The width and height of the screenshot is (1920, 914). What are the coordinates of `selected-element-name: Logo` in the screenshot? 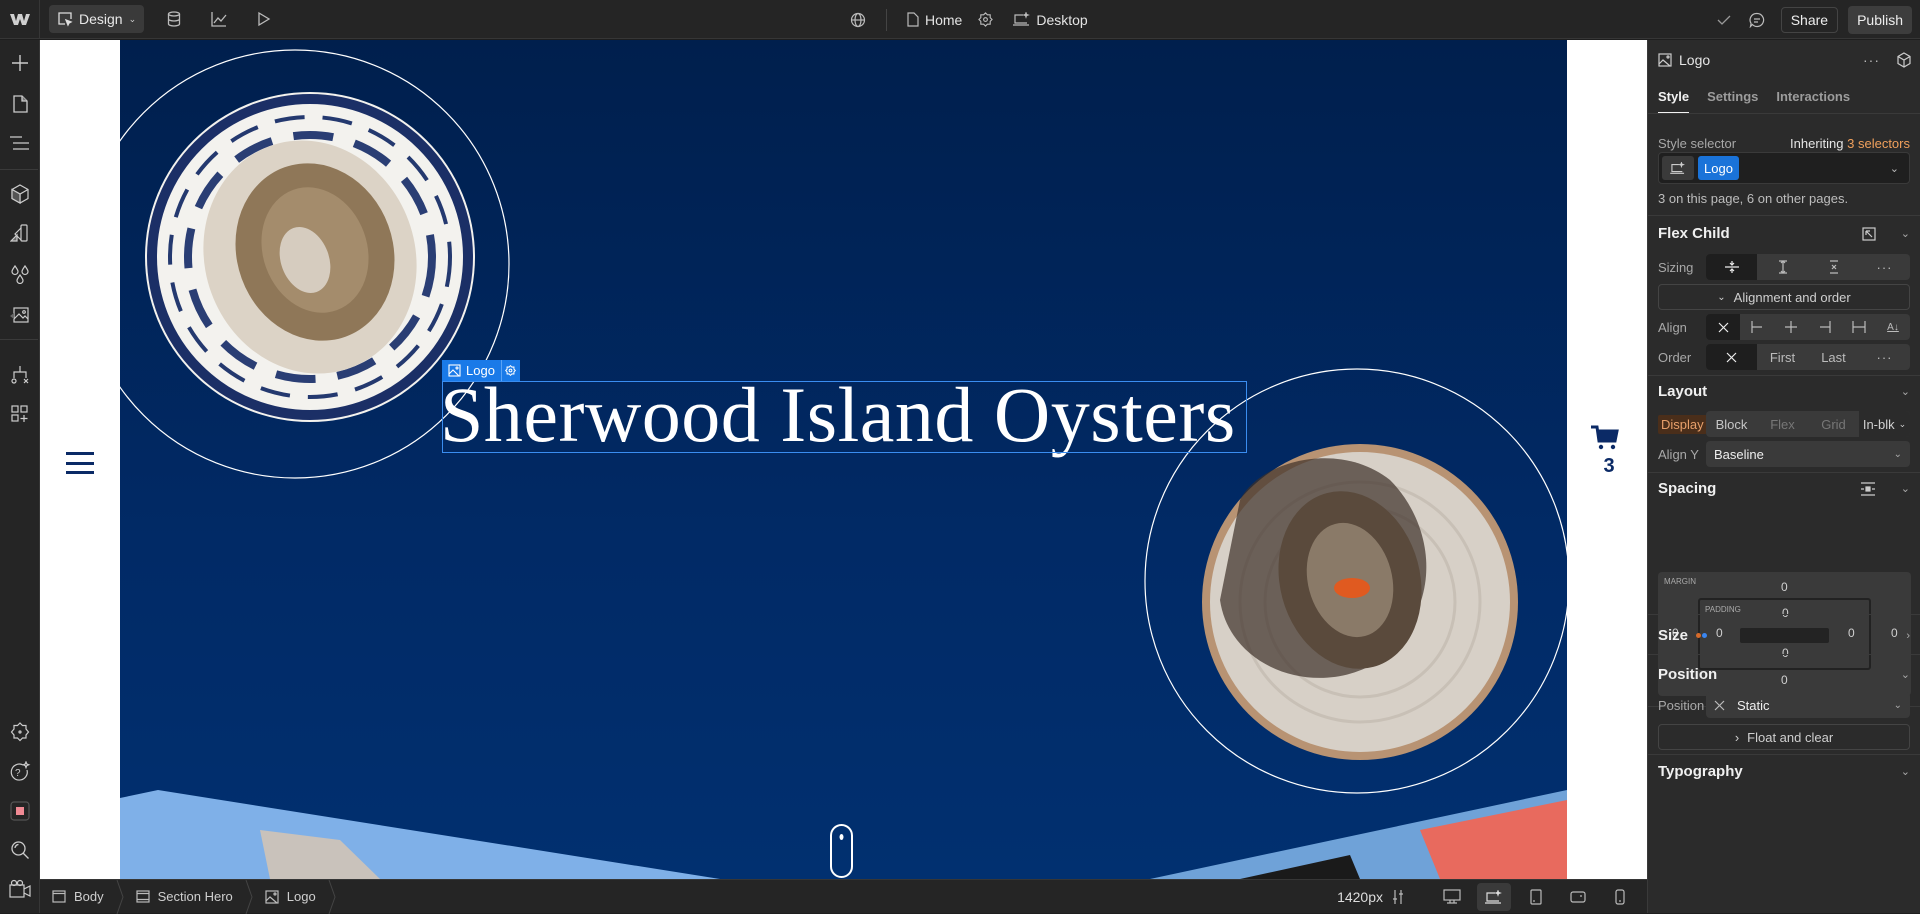 It's located at (480, 370).